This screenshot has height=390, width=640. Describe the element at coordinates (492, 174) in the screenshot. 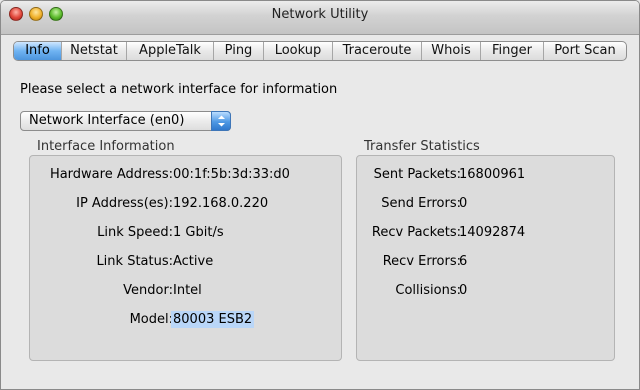

I see `sent-packets-value: 16800961` at that location.